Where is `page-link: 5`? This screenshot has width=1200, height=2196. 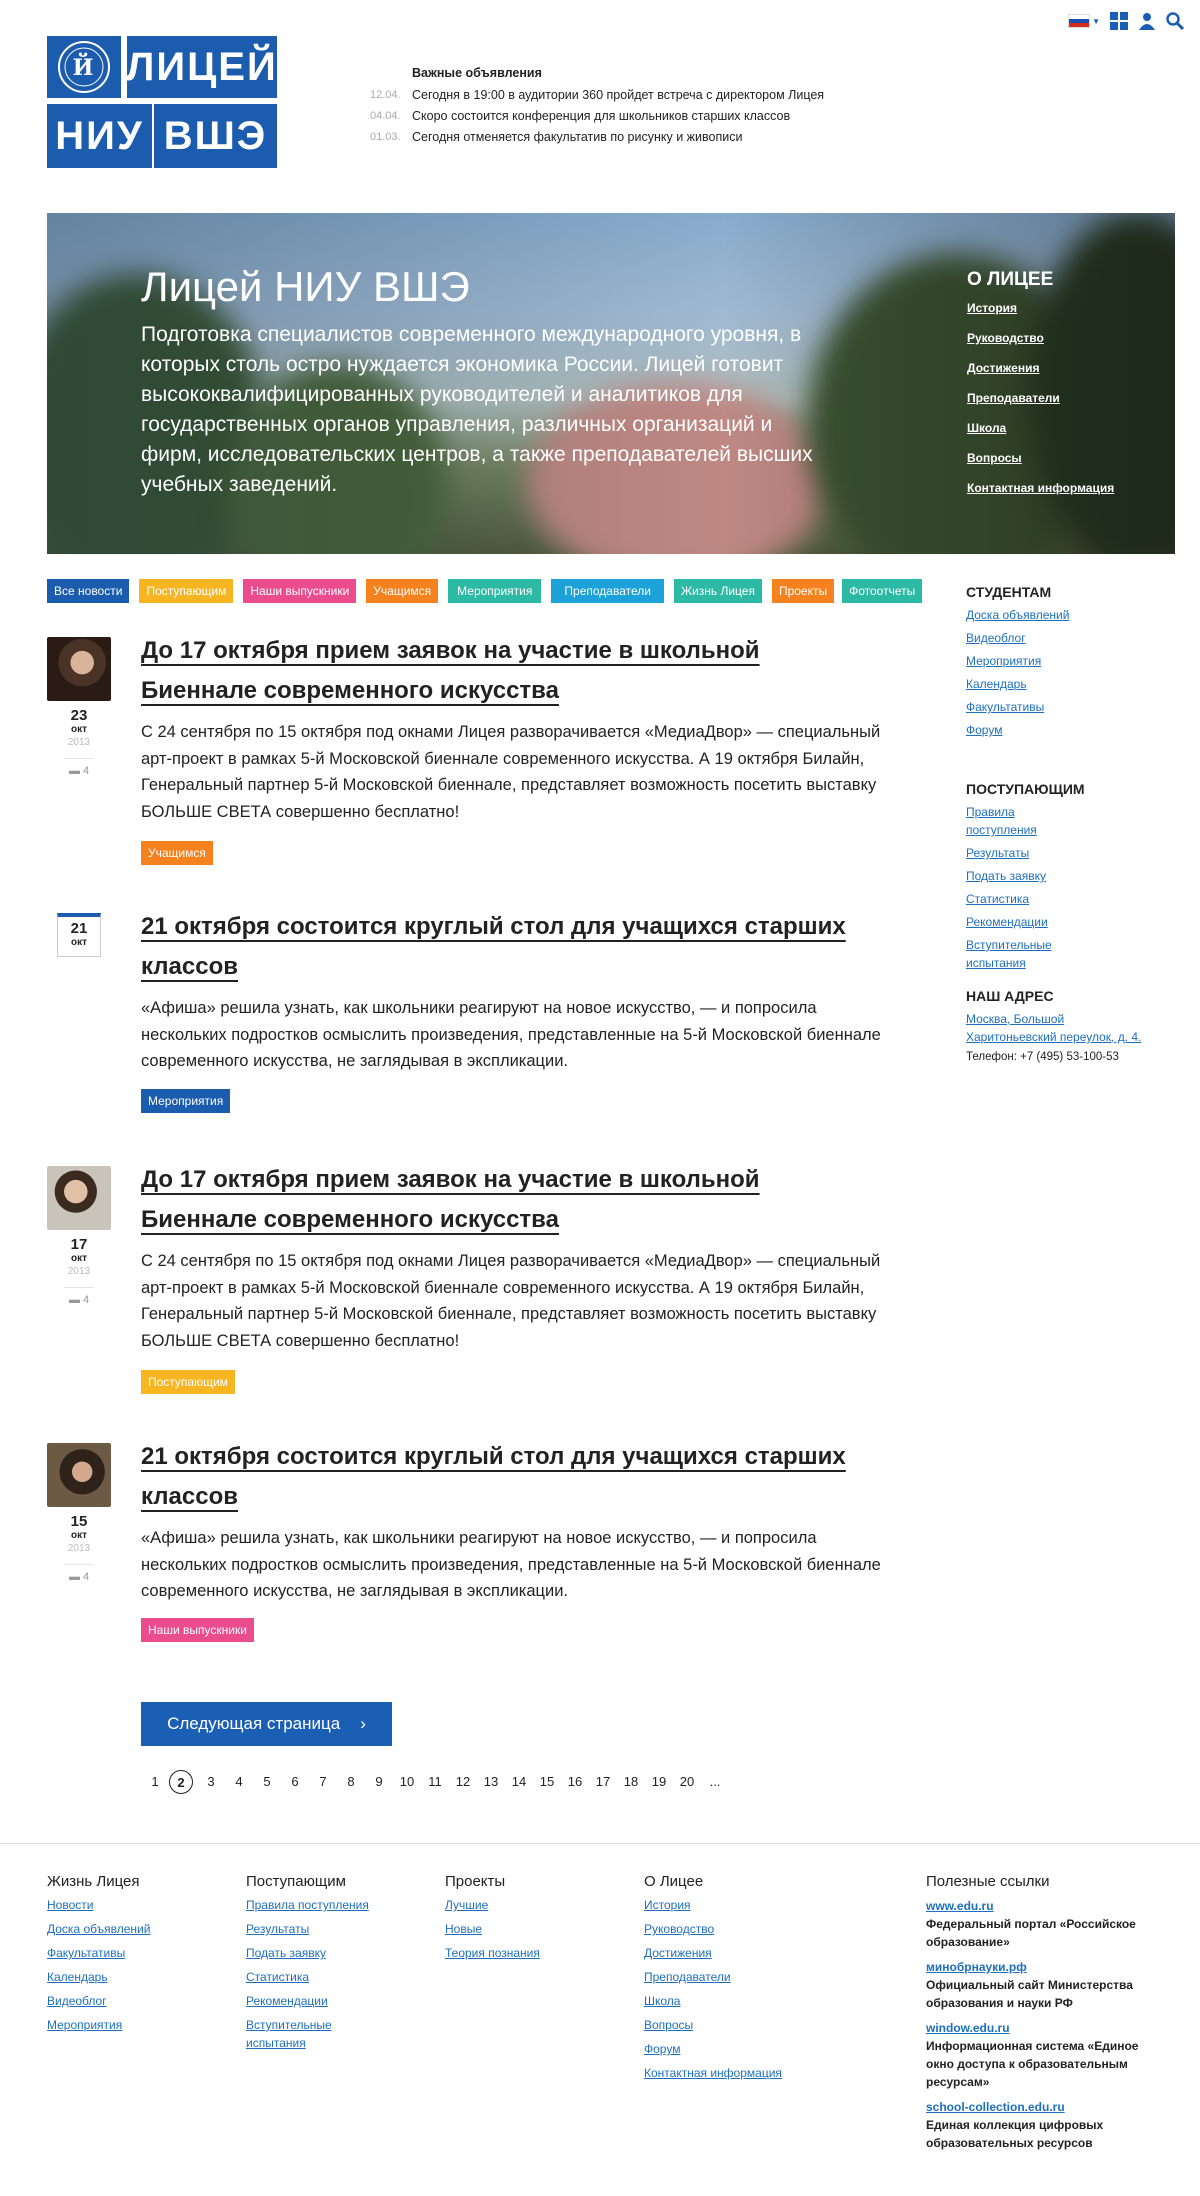 page-link: 5 is located at coordinates (267, 1782).